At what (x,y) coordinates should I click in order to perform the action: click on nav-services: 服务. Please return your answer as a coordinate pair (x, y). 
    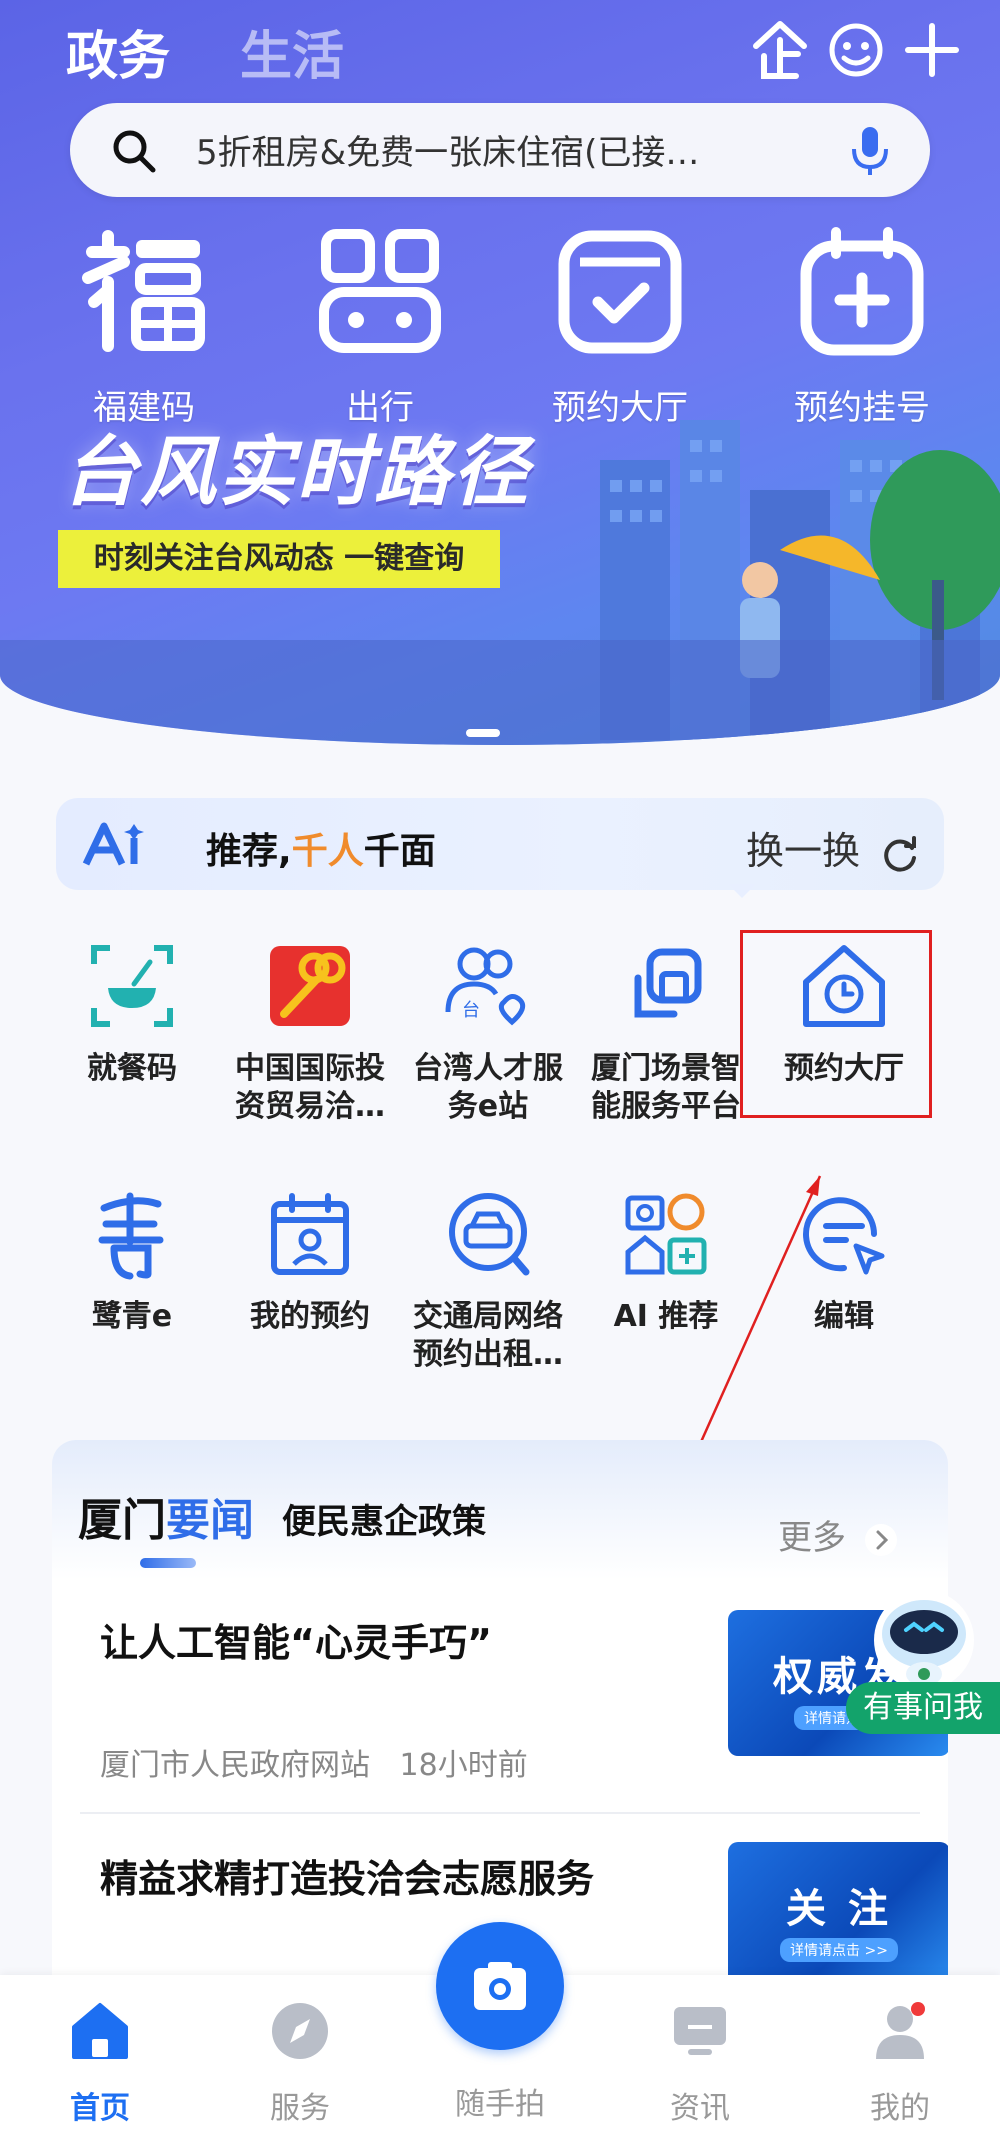
    Looking at the image, I should click on (300, 2063).